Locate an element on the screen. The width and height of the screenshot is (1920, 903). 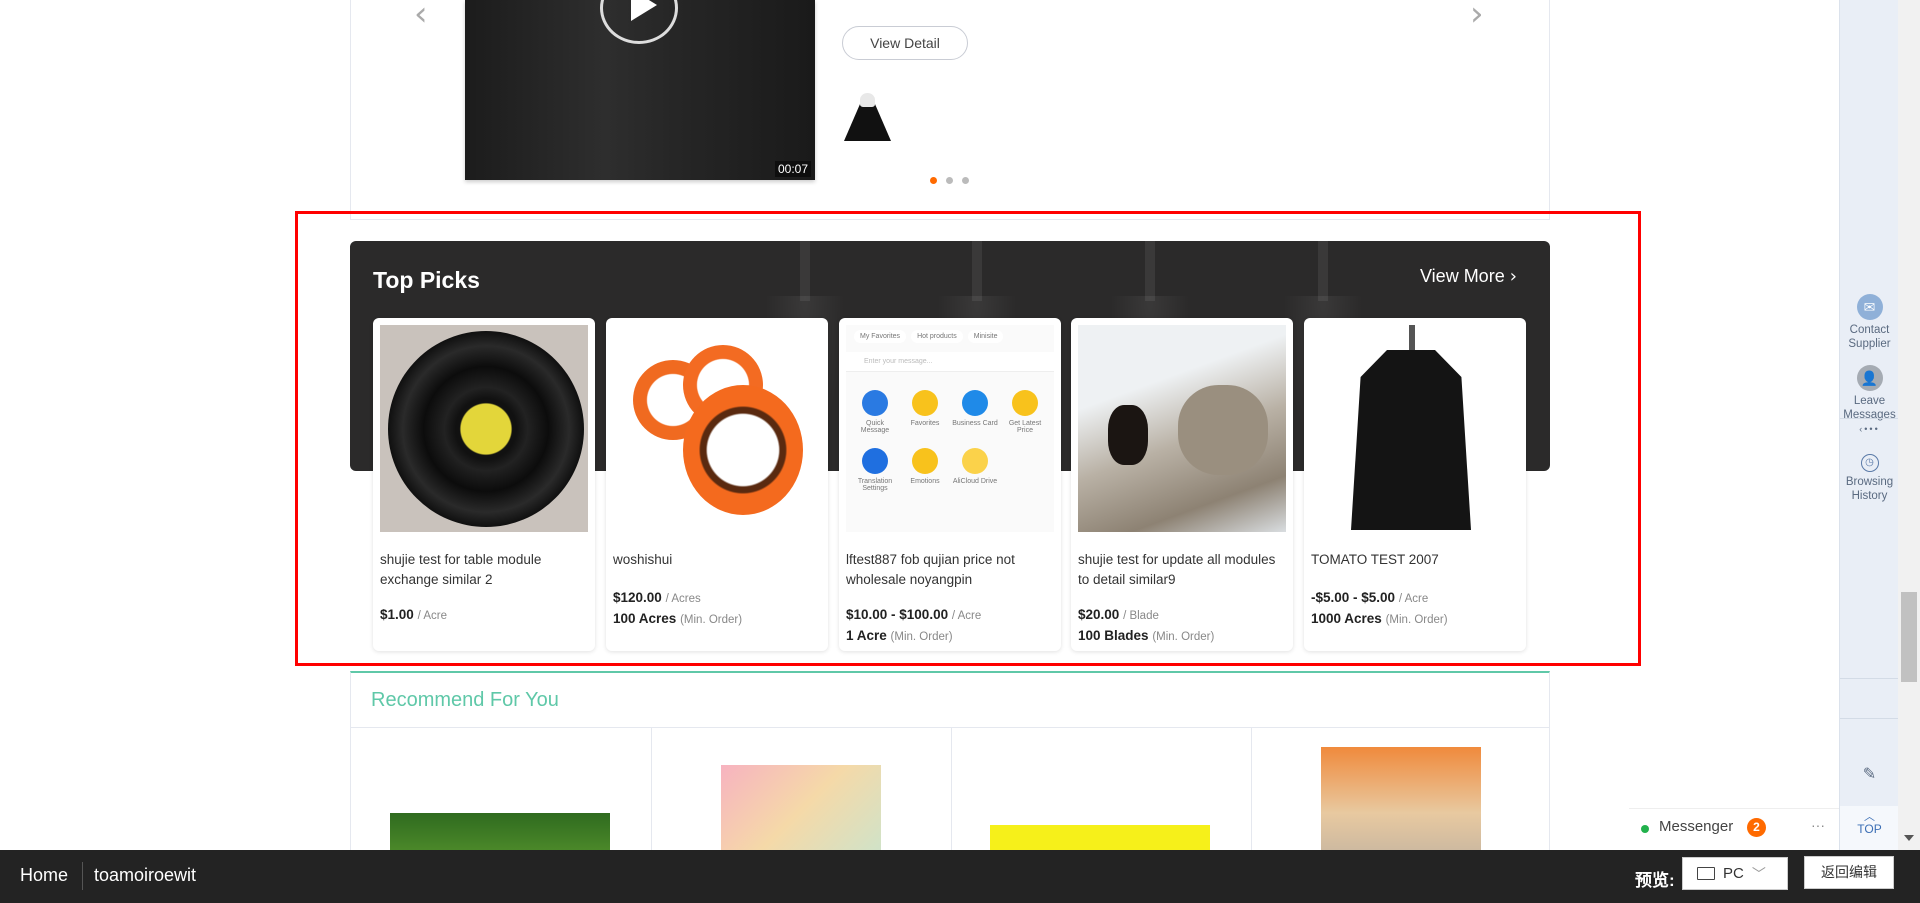
more-dots-icon: ‹••• is located at coordinates (1869, 429).